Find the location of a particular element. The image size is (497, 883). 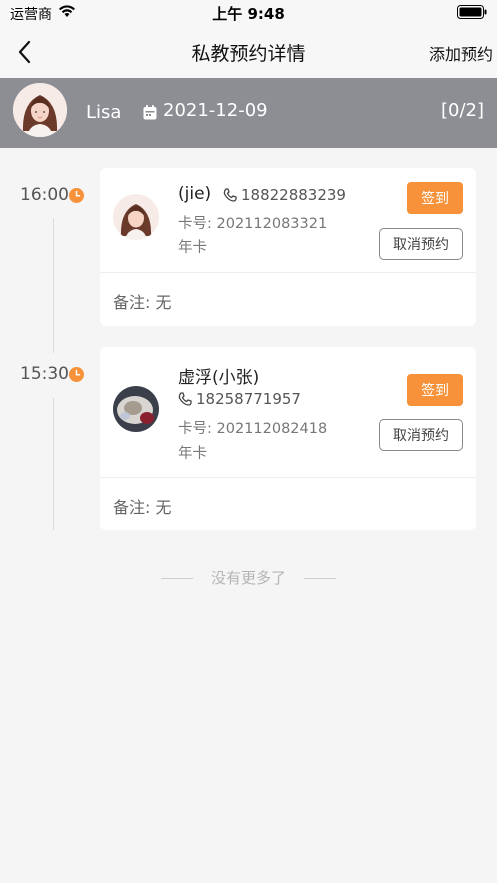

status-time: 上午 9:48 is located at coordinates (248, 14).